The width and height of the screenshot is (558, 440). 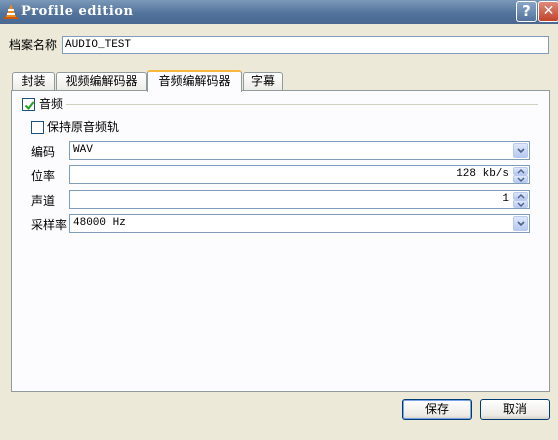 What do you see at coordinates (299, 199) in the screenshot?
I see `channels-spinbox: 1` at bounding box center [299, 199].